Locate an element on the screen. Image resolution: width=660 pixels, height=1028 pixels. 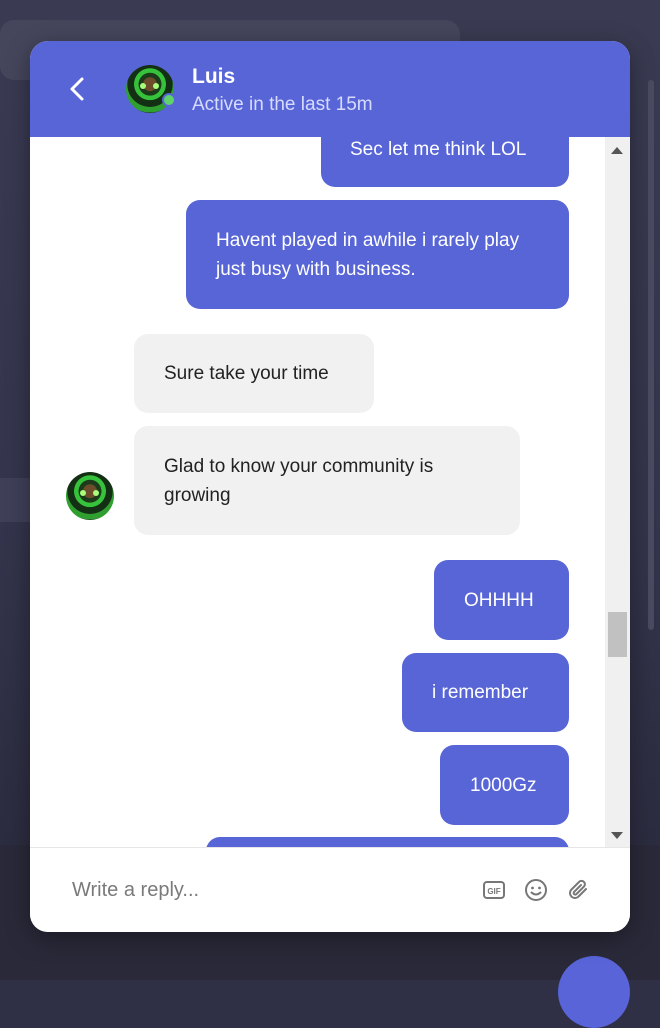
emoji-button is located at coordinates (536, 890).